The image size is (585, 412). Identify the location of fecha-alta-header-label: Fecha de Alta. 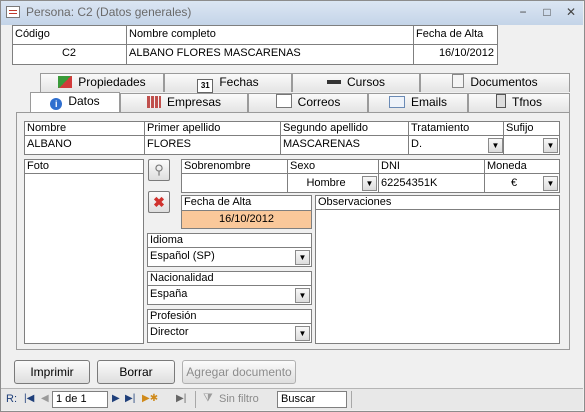
(450, 34).